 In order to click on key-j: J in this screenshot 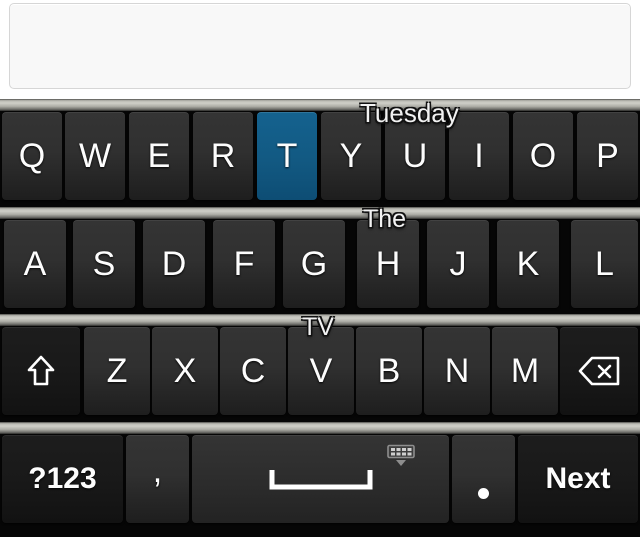, I will do `click(458, 264)`.